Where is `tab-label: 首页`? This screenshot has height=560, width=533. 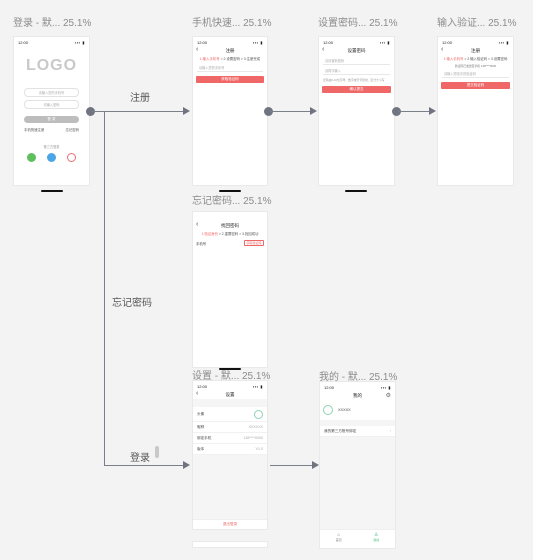 tab-label: 首页 is located at coordinates (338, 539).